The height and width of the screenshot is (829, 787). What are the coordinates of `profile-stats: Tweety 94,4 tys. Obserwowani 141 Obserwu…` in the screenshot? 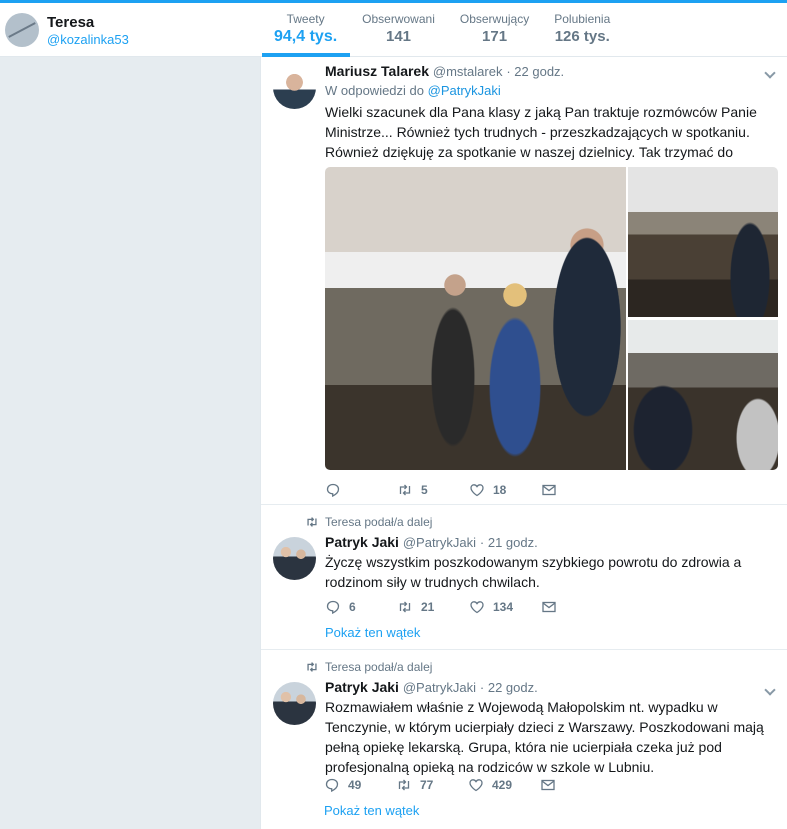 It's located at (442, 30).